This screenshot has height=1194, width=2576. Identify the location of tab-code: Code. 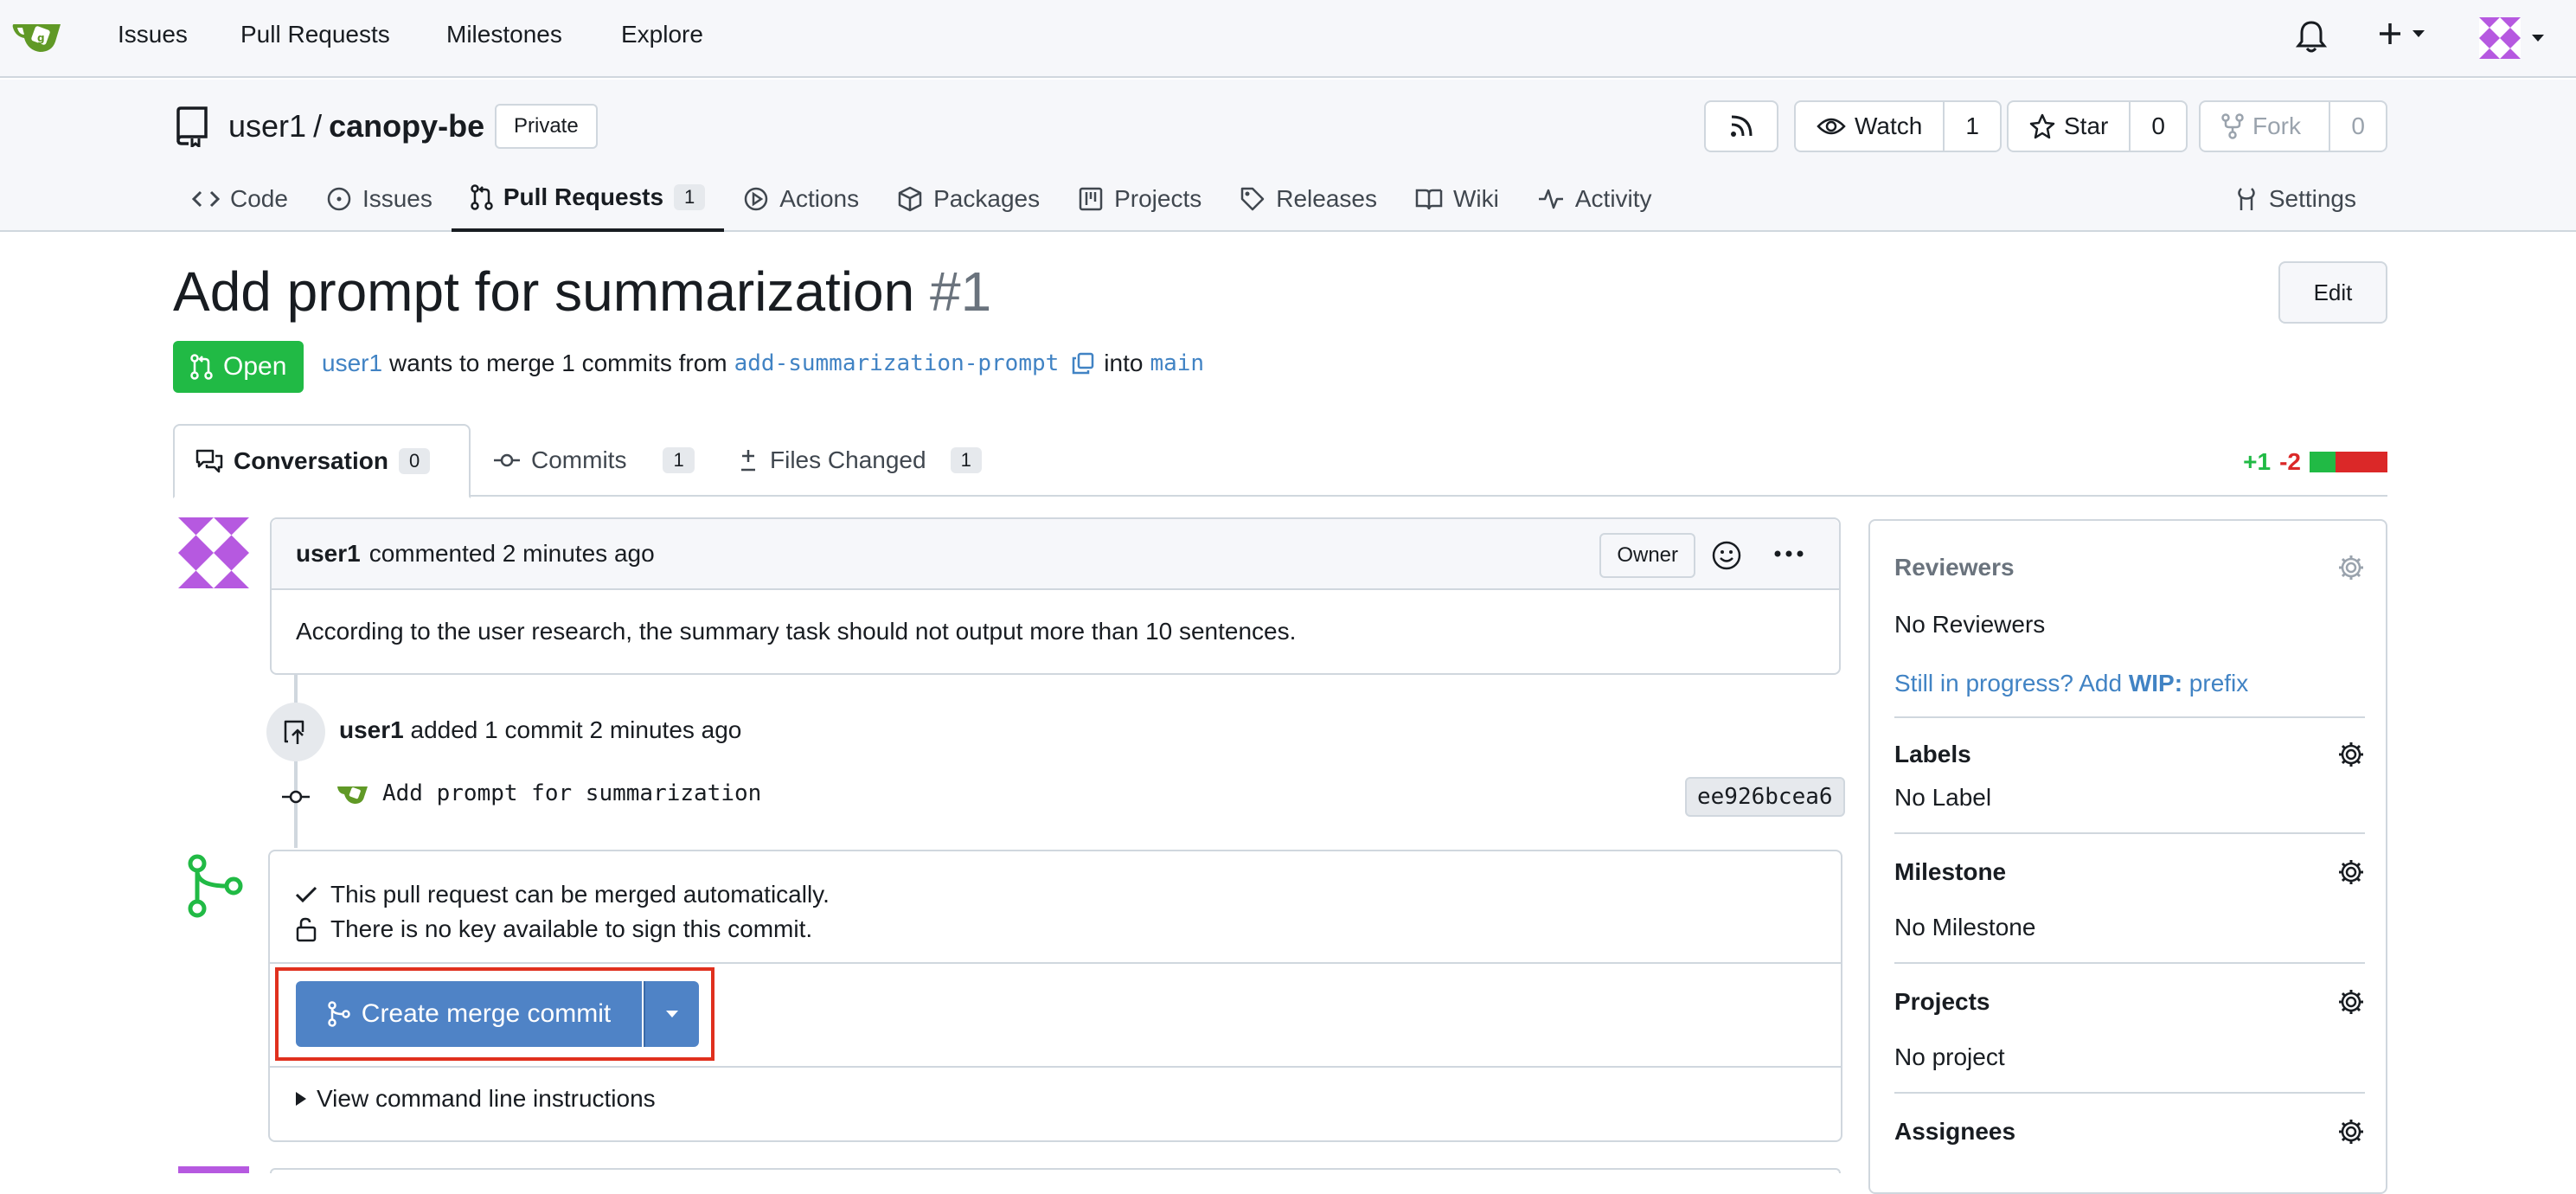
(240, 199).